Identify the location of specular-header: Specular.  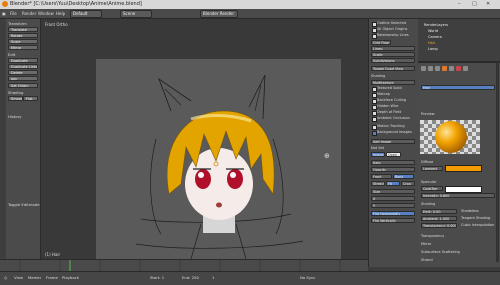
(443, 182).